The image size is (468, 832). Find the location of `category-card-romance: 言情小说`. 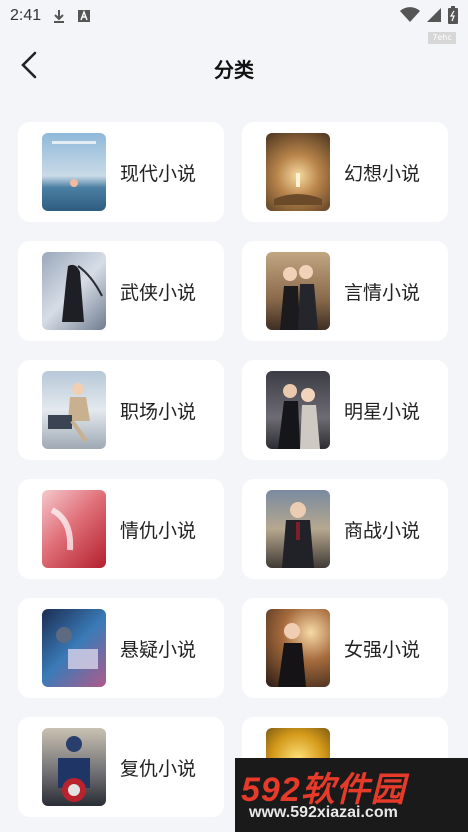

category-card-romance: 言情小说 is located at coordinates (345, 291).